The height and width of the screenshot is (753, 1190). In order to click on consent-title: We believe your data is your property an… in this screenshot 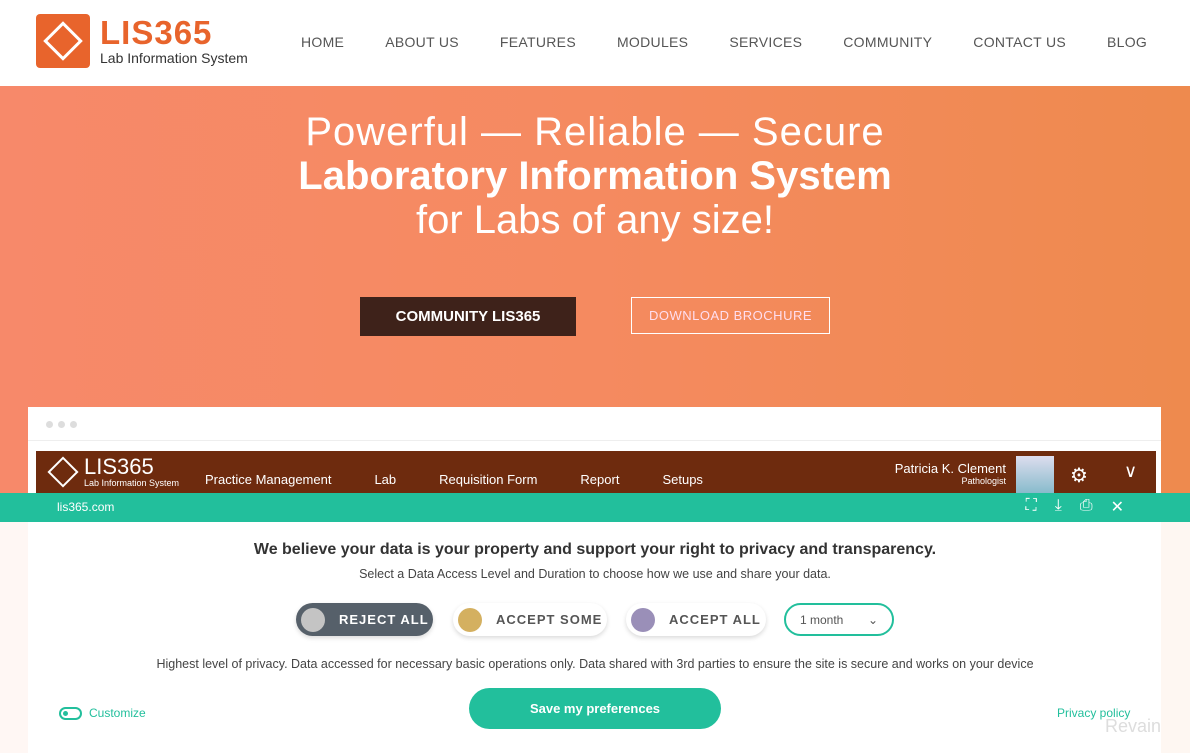, I will do `click(595, 549)`.